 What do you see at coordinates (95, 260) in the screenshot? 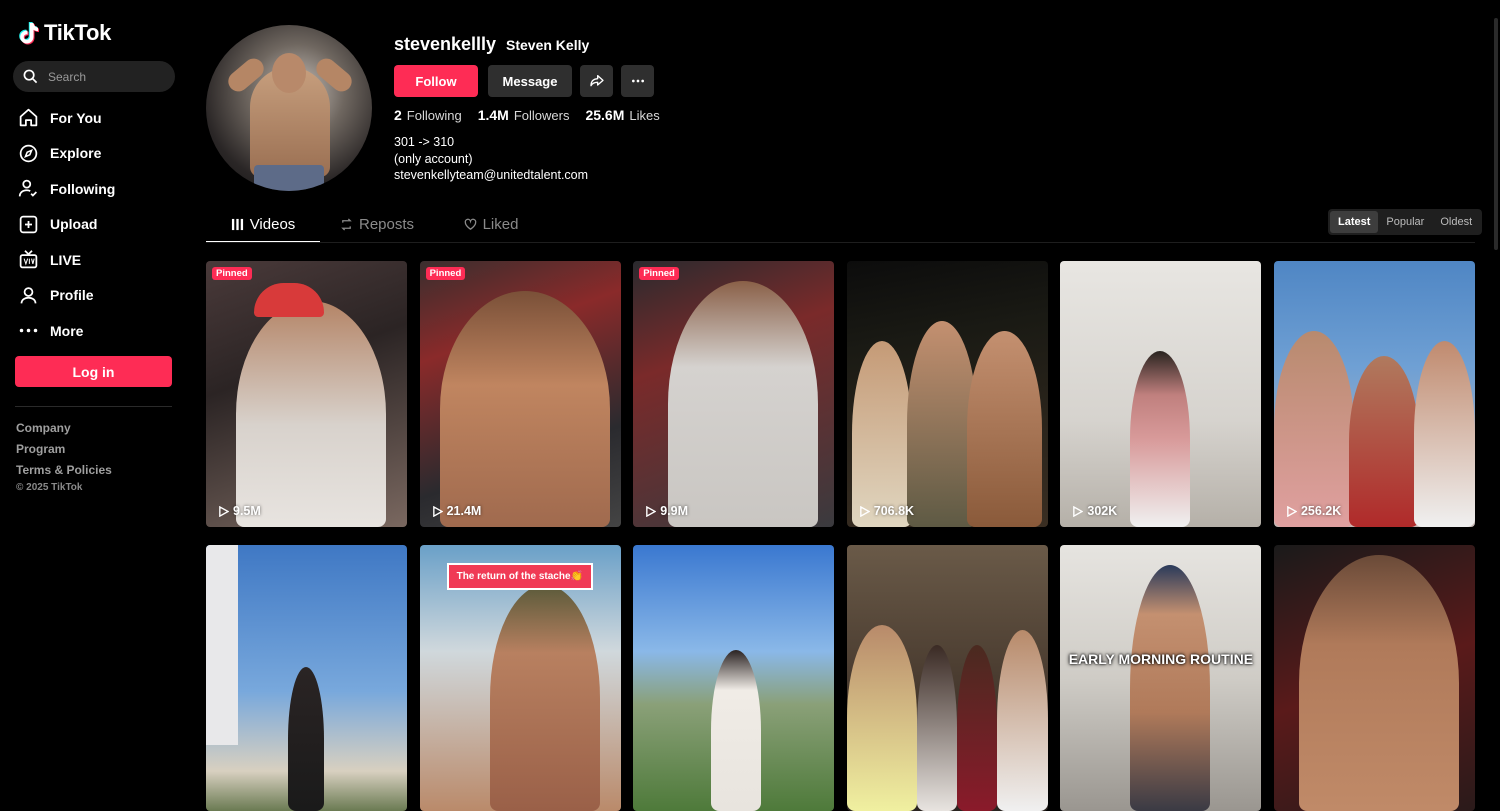
I see `sidebar-item-live: LIVE` at bounding box center [95, 260].